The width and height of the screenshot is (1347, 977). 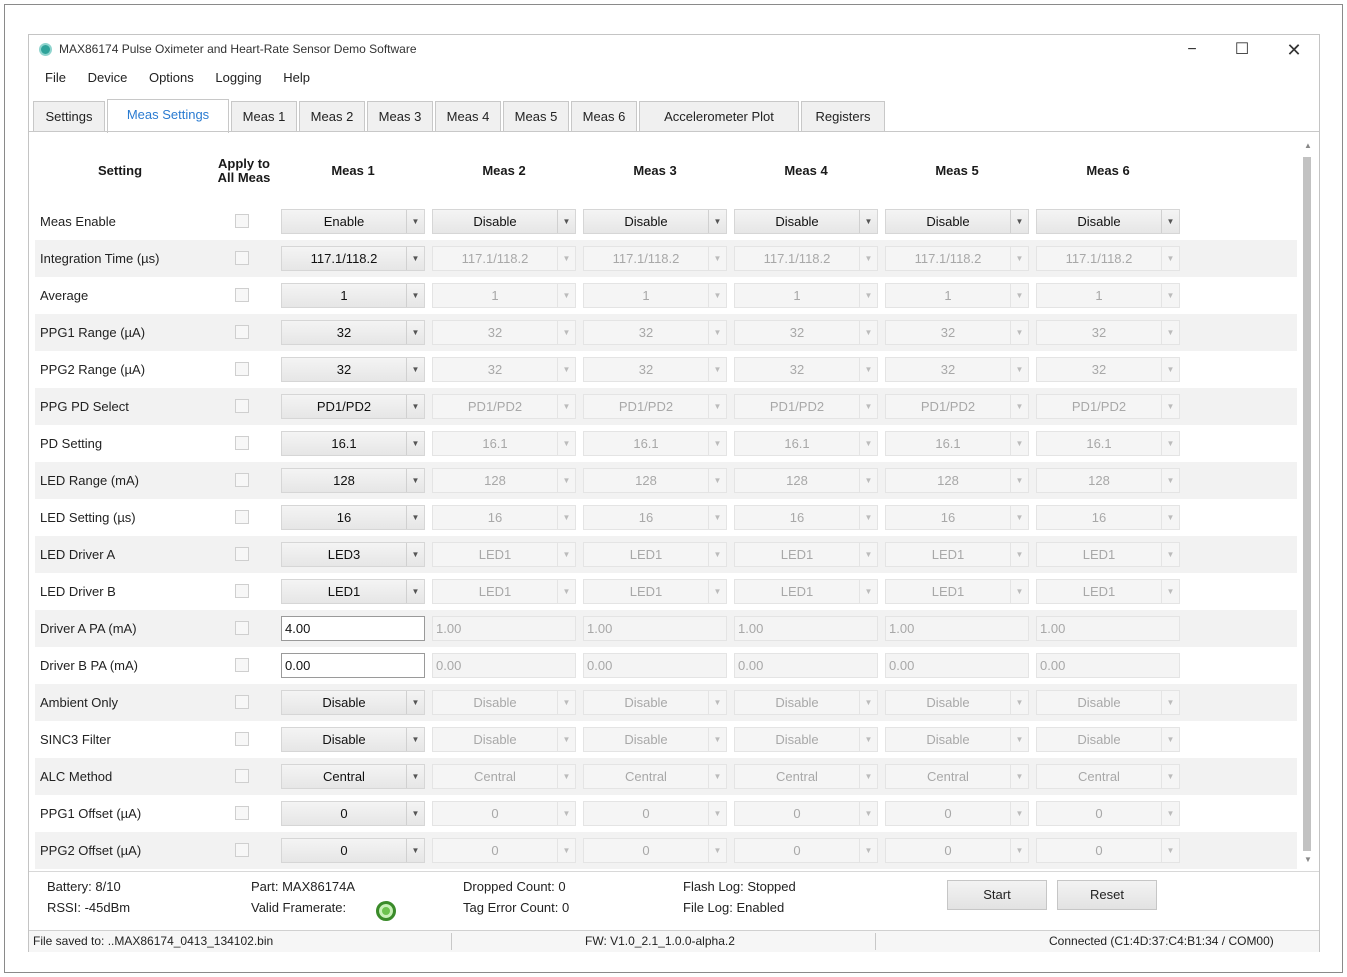 What do you see at coordinates (353, 554) in the screenshot?
I see `led-driver-a-meas-1-select: LED3 ▼` at bounding box center [353, 554].